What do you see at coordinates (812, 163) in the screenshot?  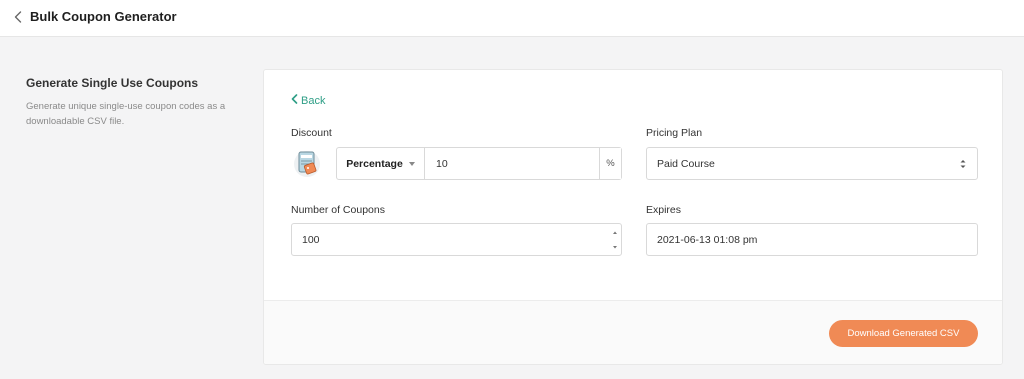 I see `pricing-plan-select: Paid Course` at bounding box center [812, 163].